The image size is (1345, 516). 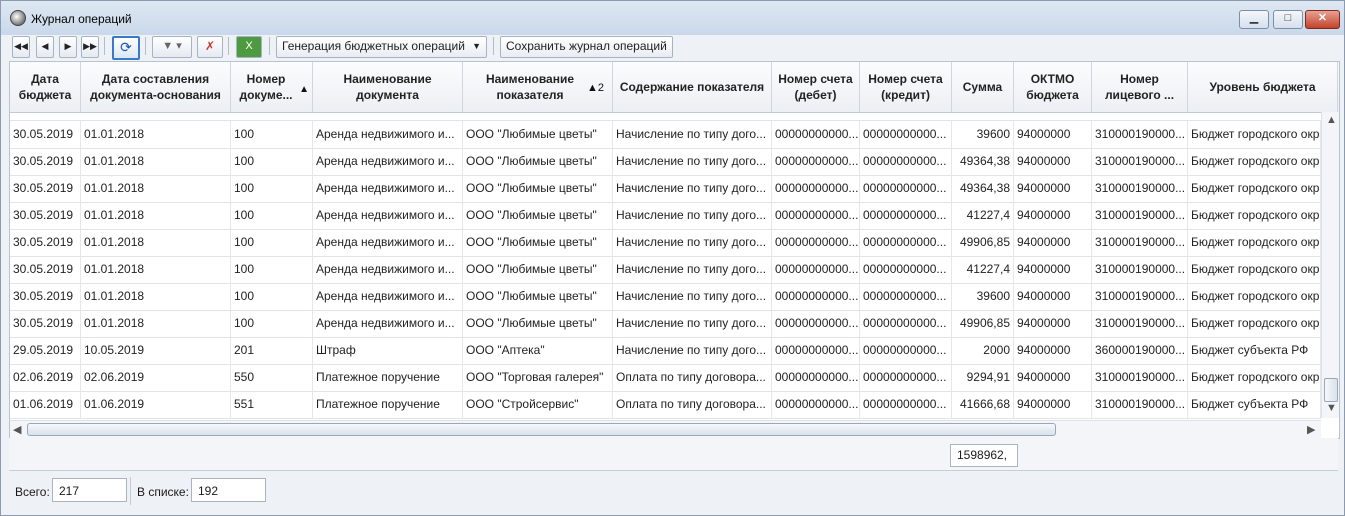 I want to click on clear-filter-icon: ✗, so click(x=210, y=47).